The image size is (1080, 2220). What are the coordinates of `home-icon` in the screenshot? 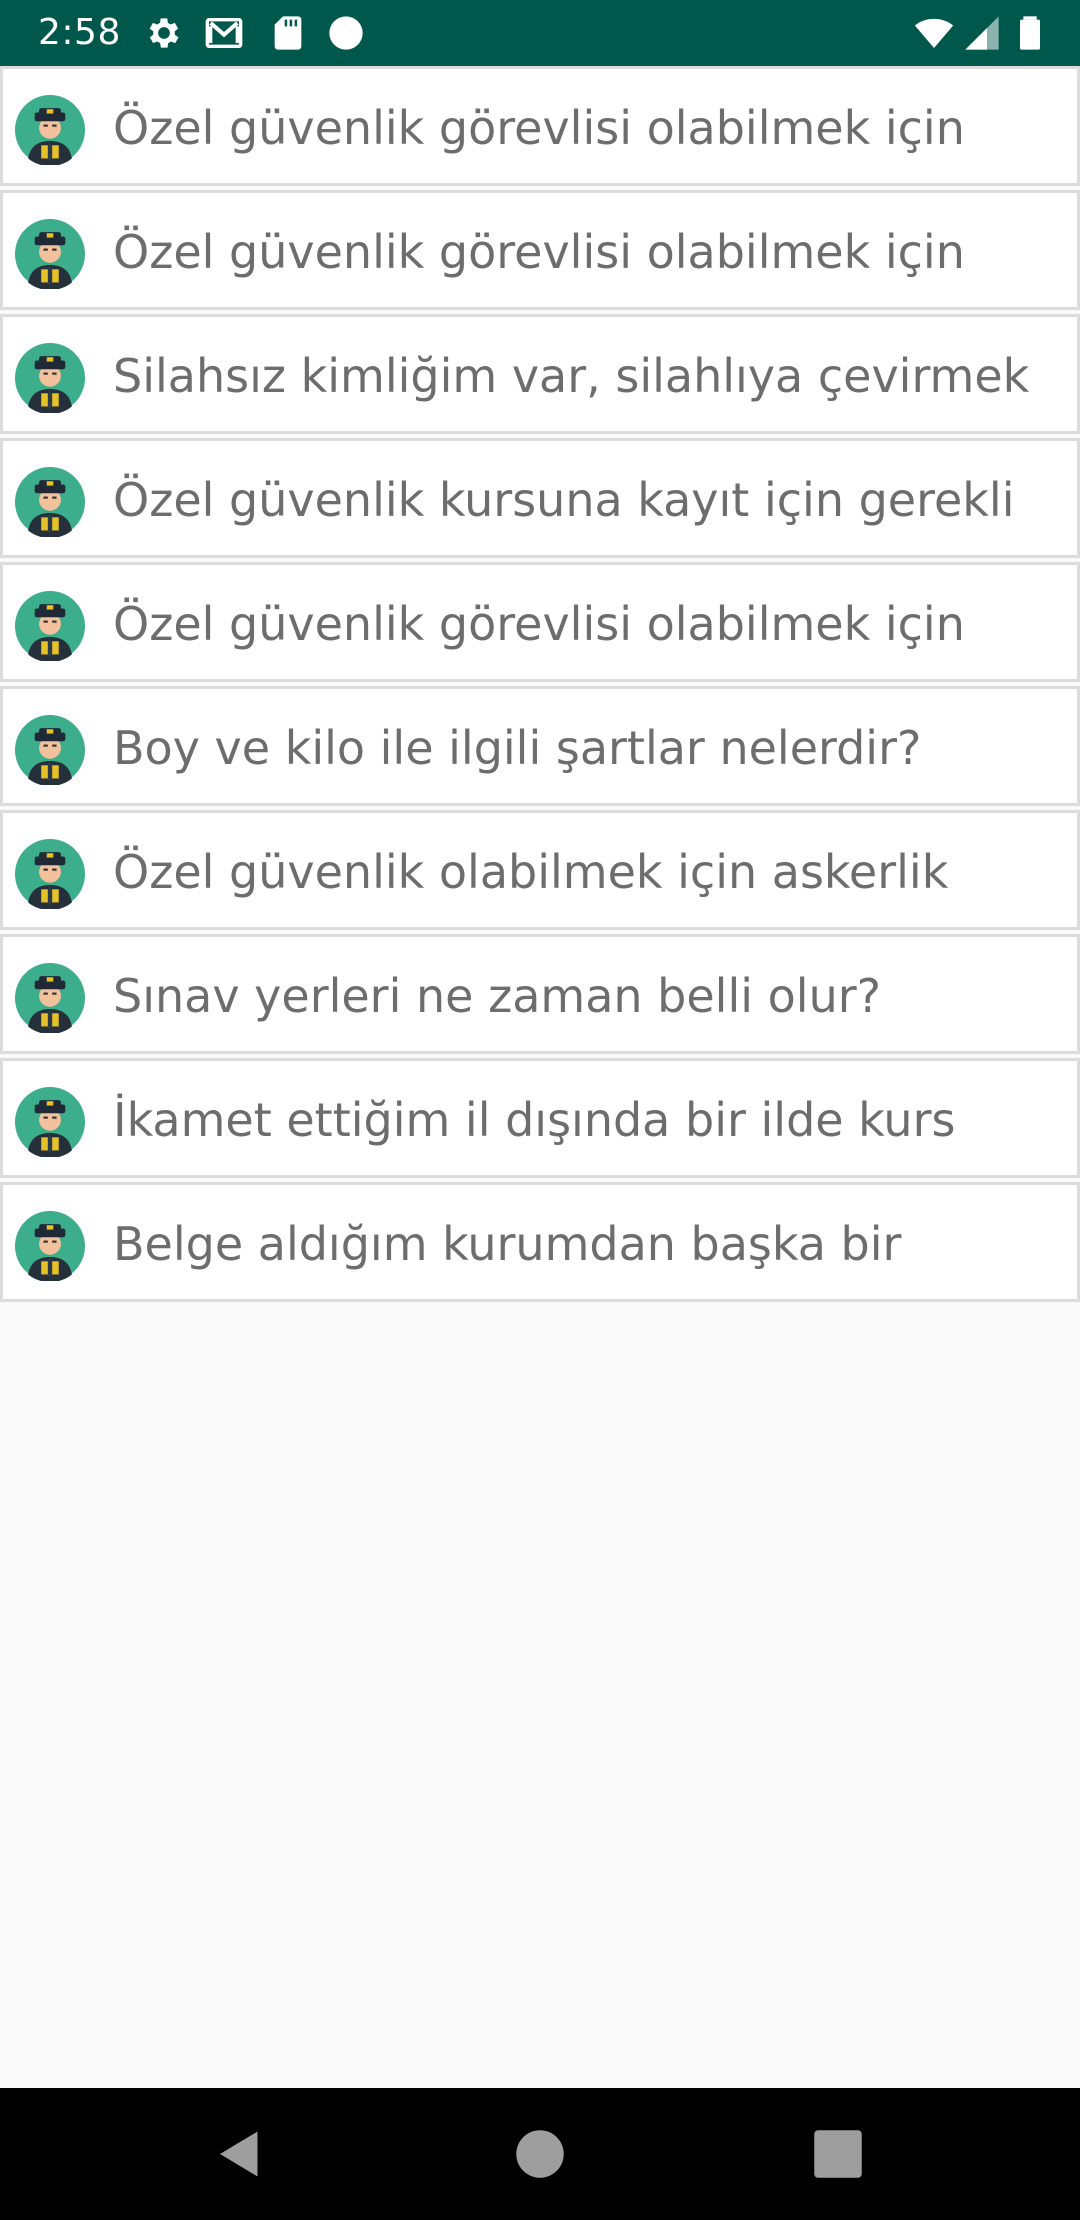 It's located at (540, 2154).